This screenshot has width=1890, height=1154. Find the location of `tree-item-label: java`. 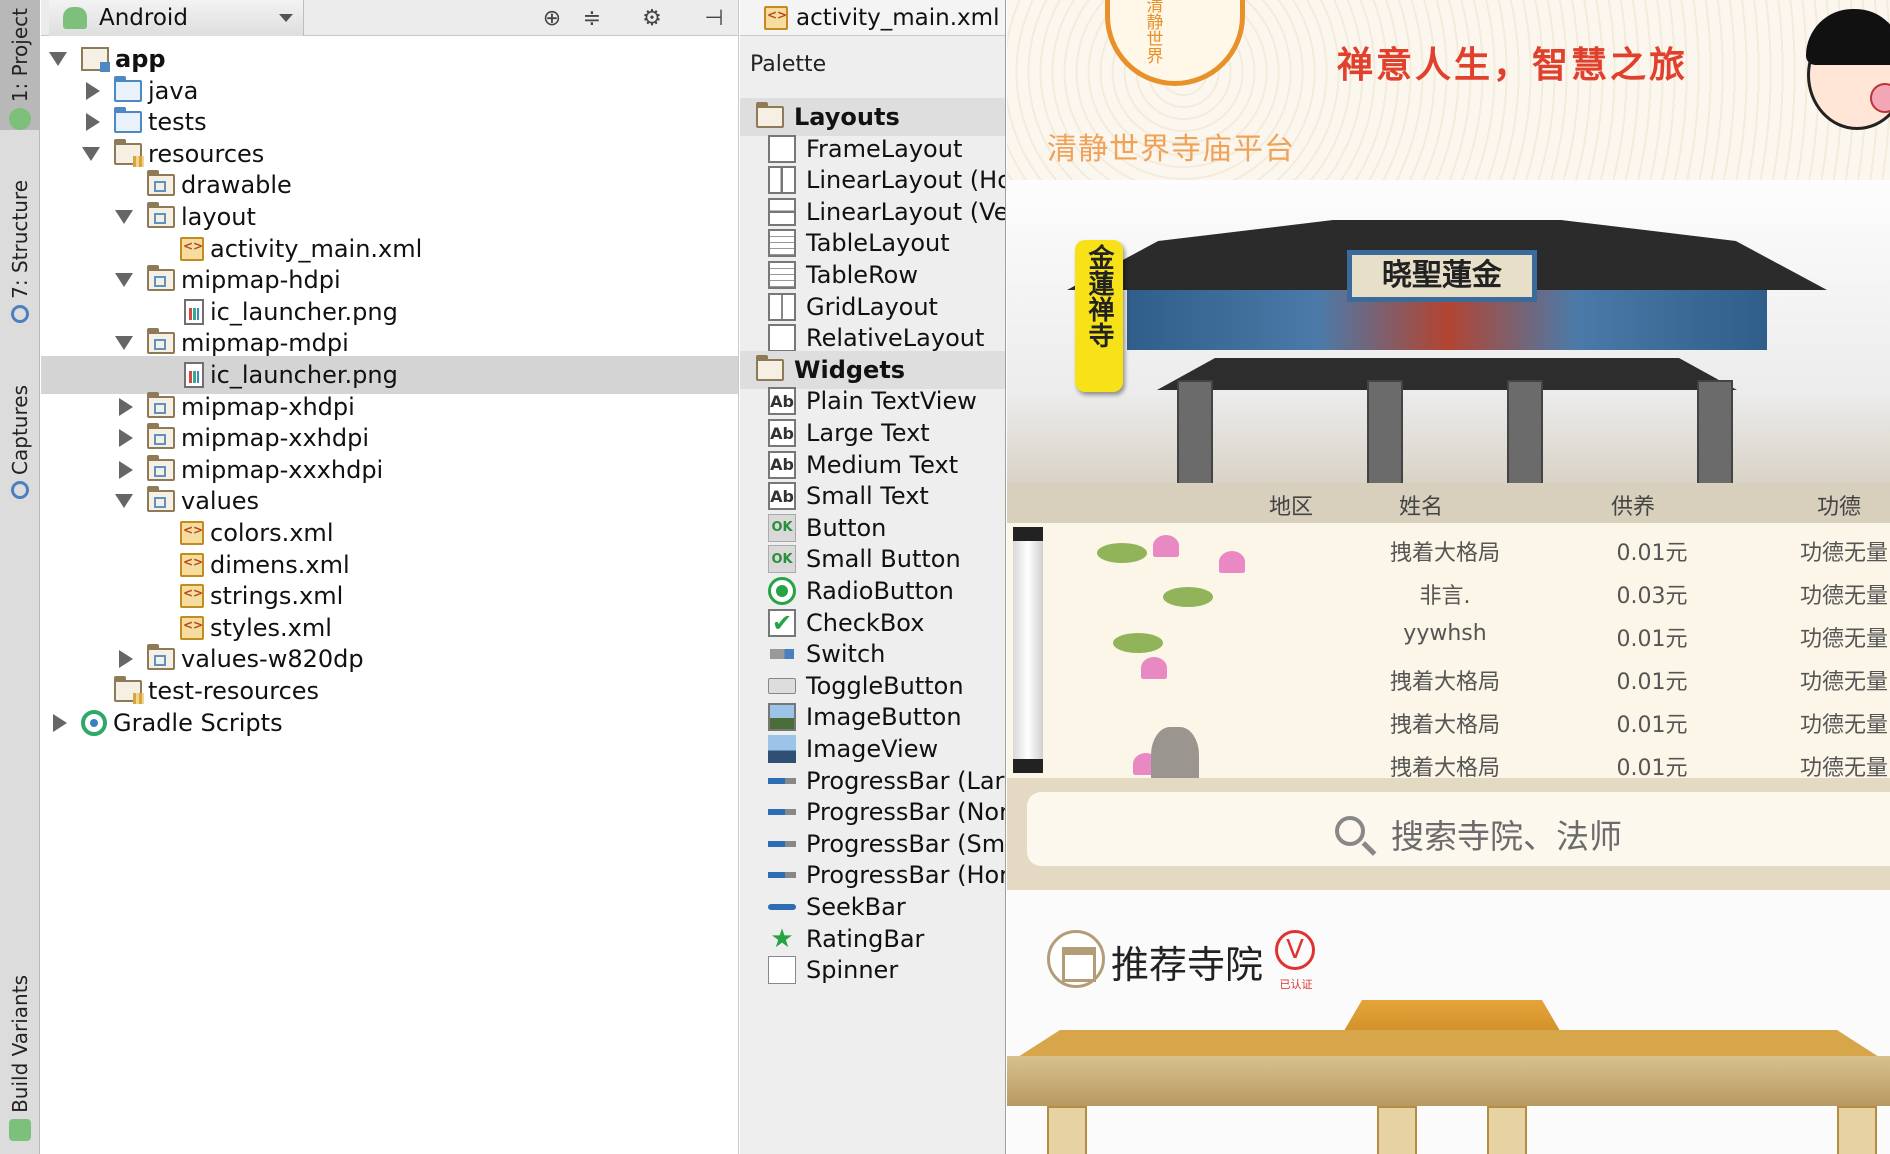

tree-item-label: java is located at coordinates (173, 90).